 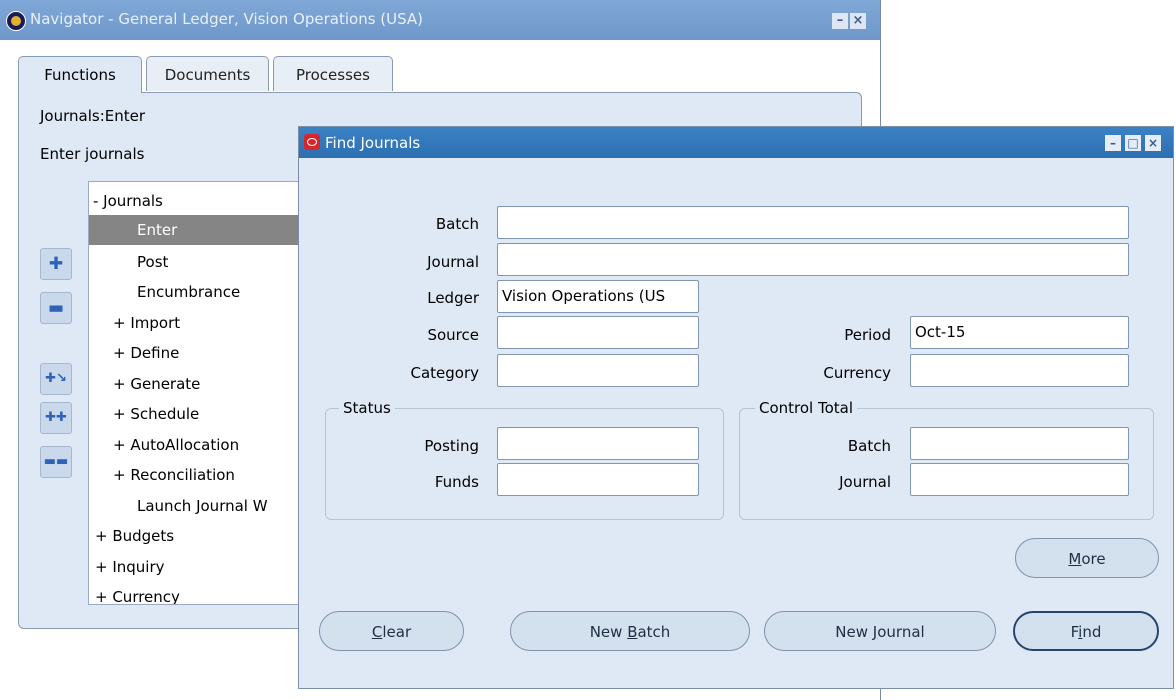 What do you see at coordinates (453, 335) in the screenshot?
I see `source-label: Source` at bounding box center [453, 335].